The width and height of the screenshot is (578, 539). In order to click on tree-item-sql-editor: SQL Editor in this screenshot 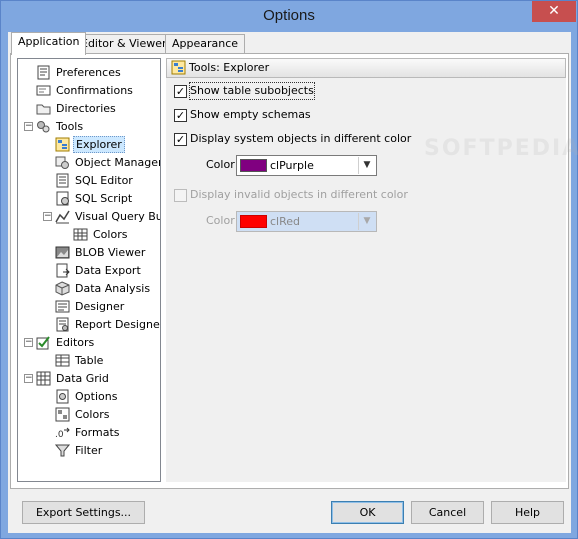, I will do `click(89, 180)`.